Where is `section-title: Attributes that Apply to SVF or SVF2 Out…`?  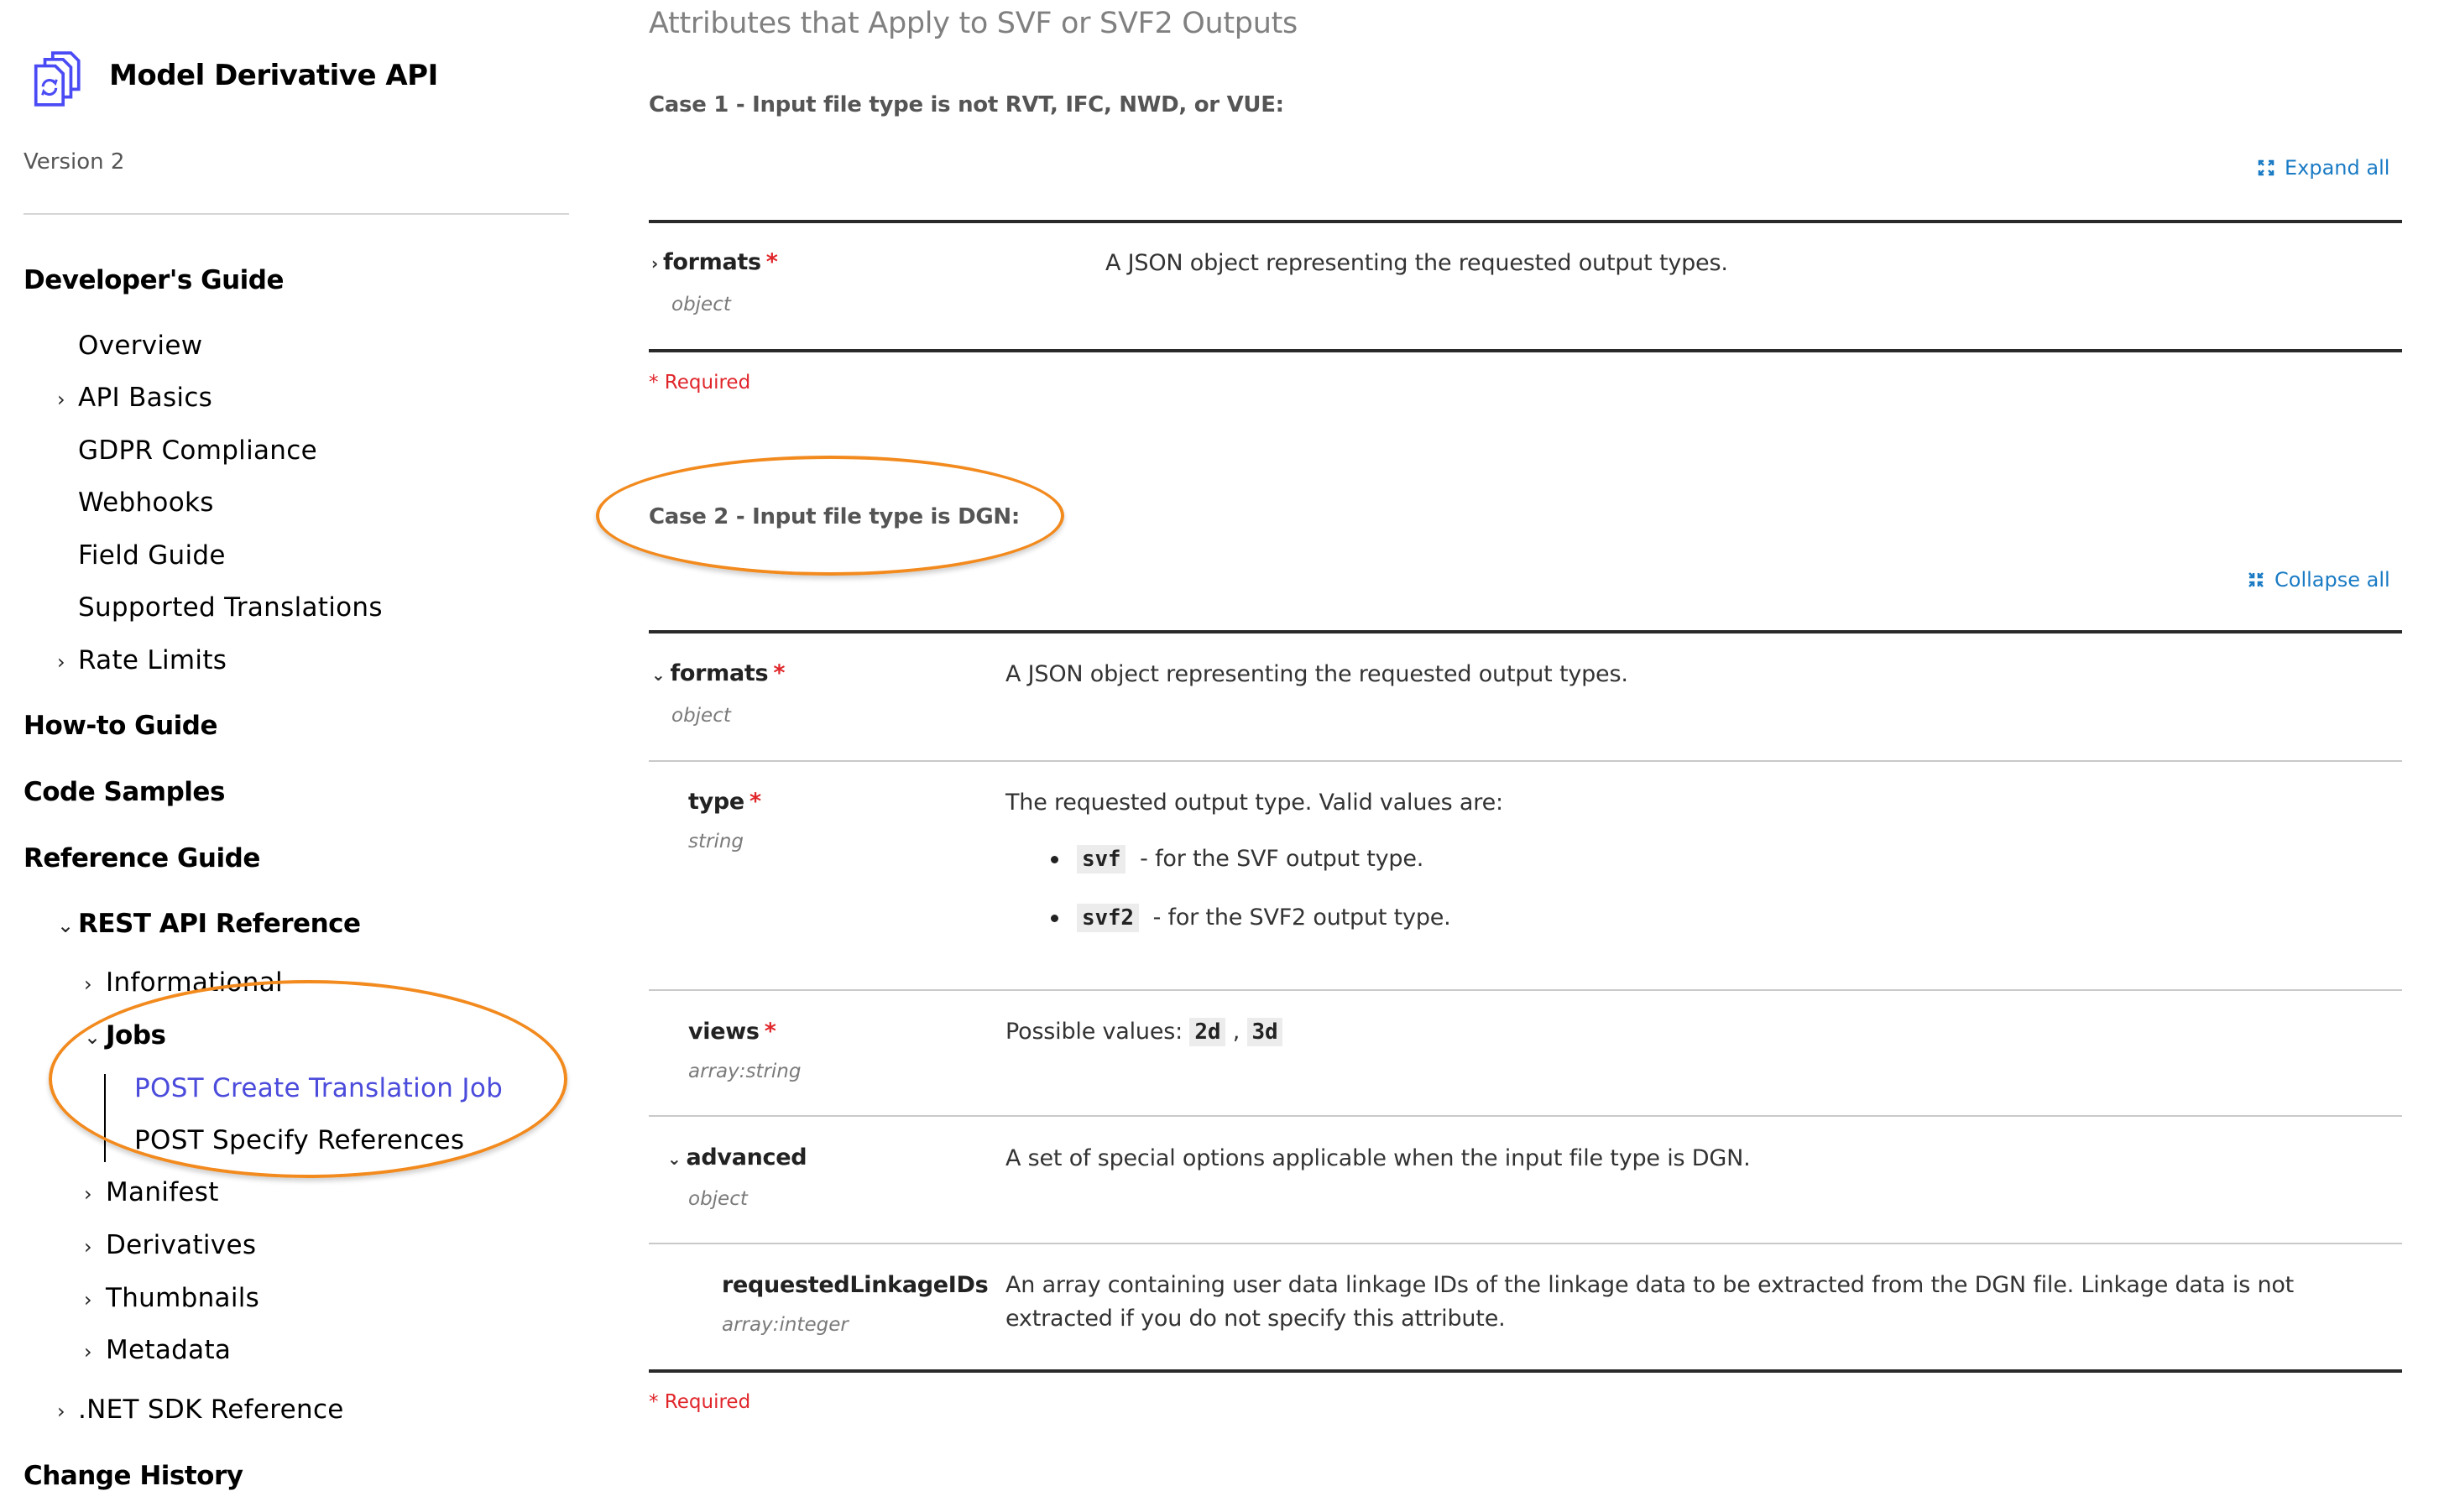
section-title: Attributes that Apply to SVF or SVF2 Out… is located at coordinates (973, 23).